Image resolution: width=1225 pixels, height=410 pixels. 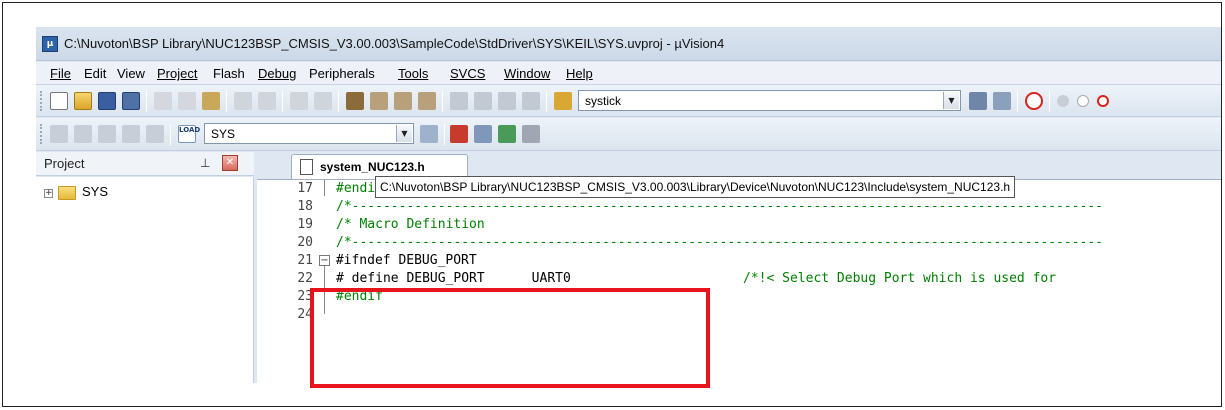 What do you see at coordinates (50, 44) in the screenshot?
I see `uvision-app-icon: µ` at bounding box center [50, 44].